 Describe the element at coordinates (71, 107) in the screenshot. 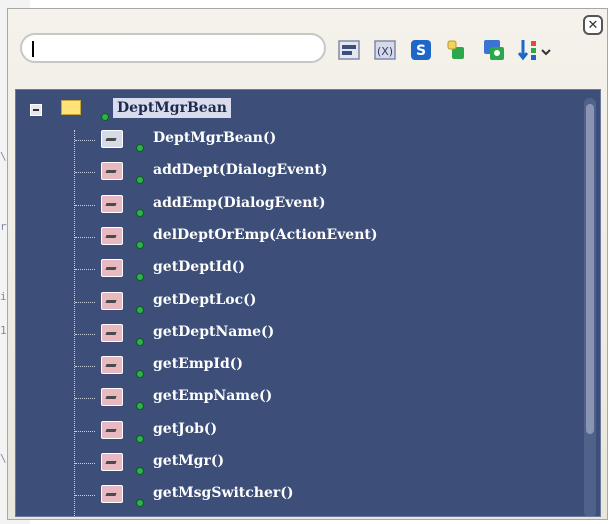

I see `class-icon` at that location.